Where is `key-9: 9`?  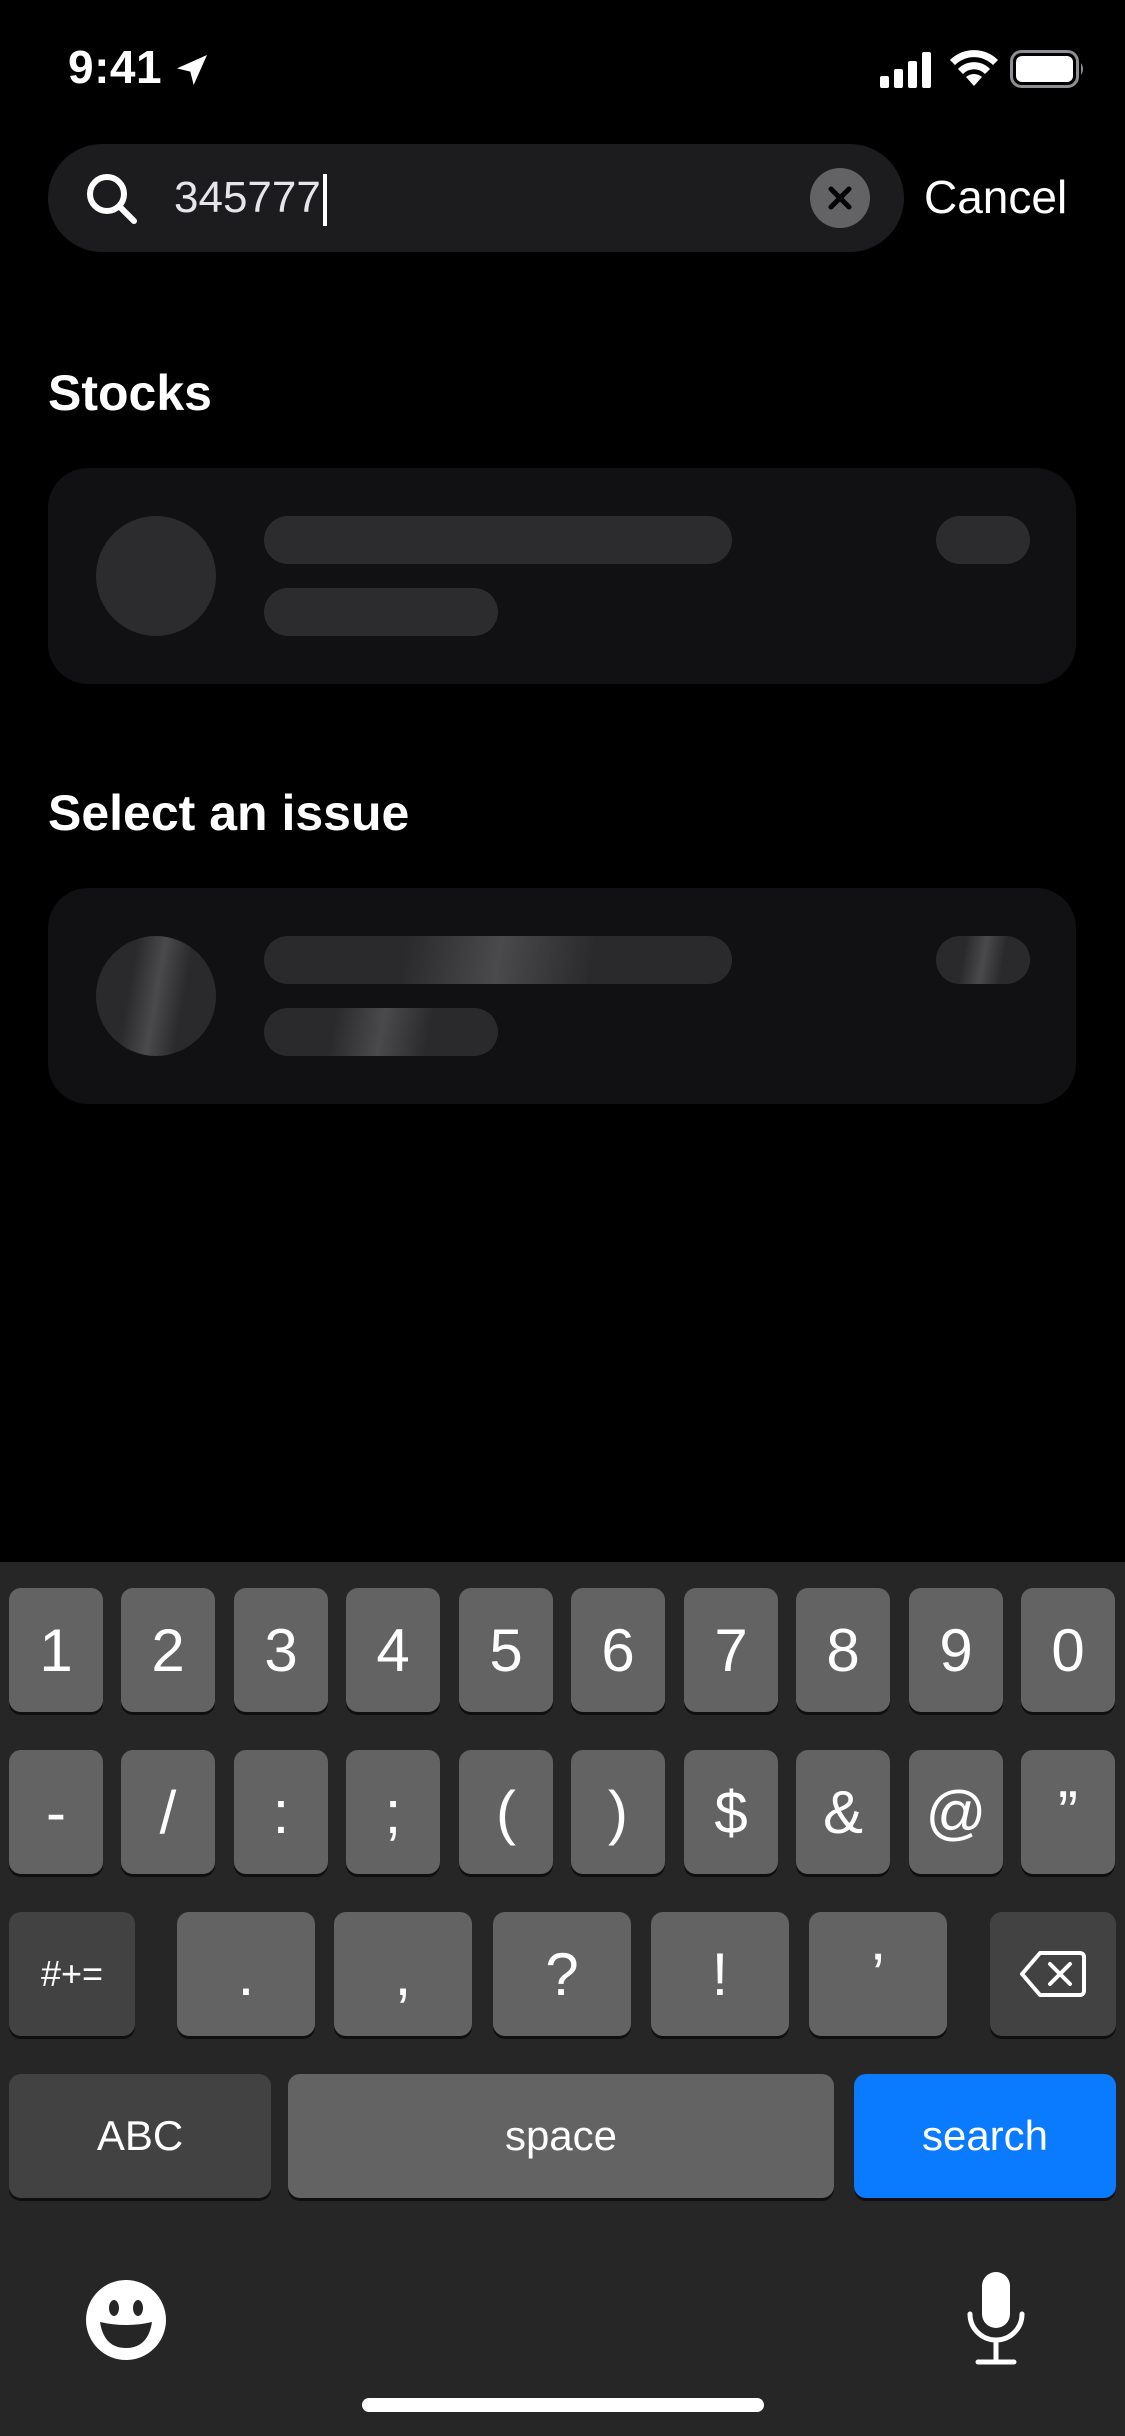 key-9: 9 is located at coordinates (956, 1650).